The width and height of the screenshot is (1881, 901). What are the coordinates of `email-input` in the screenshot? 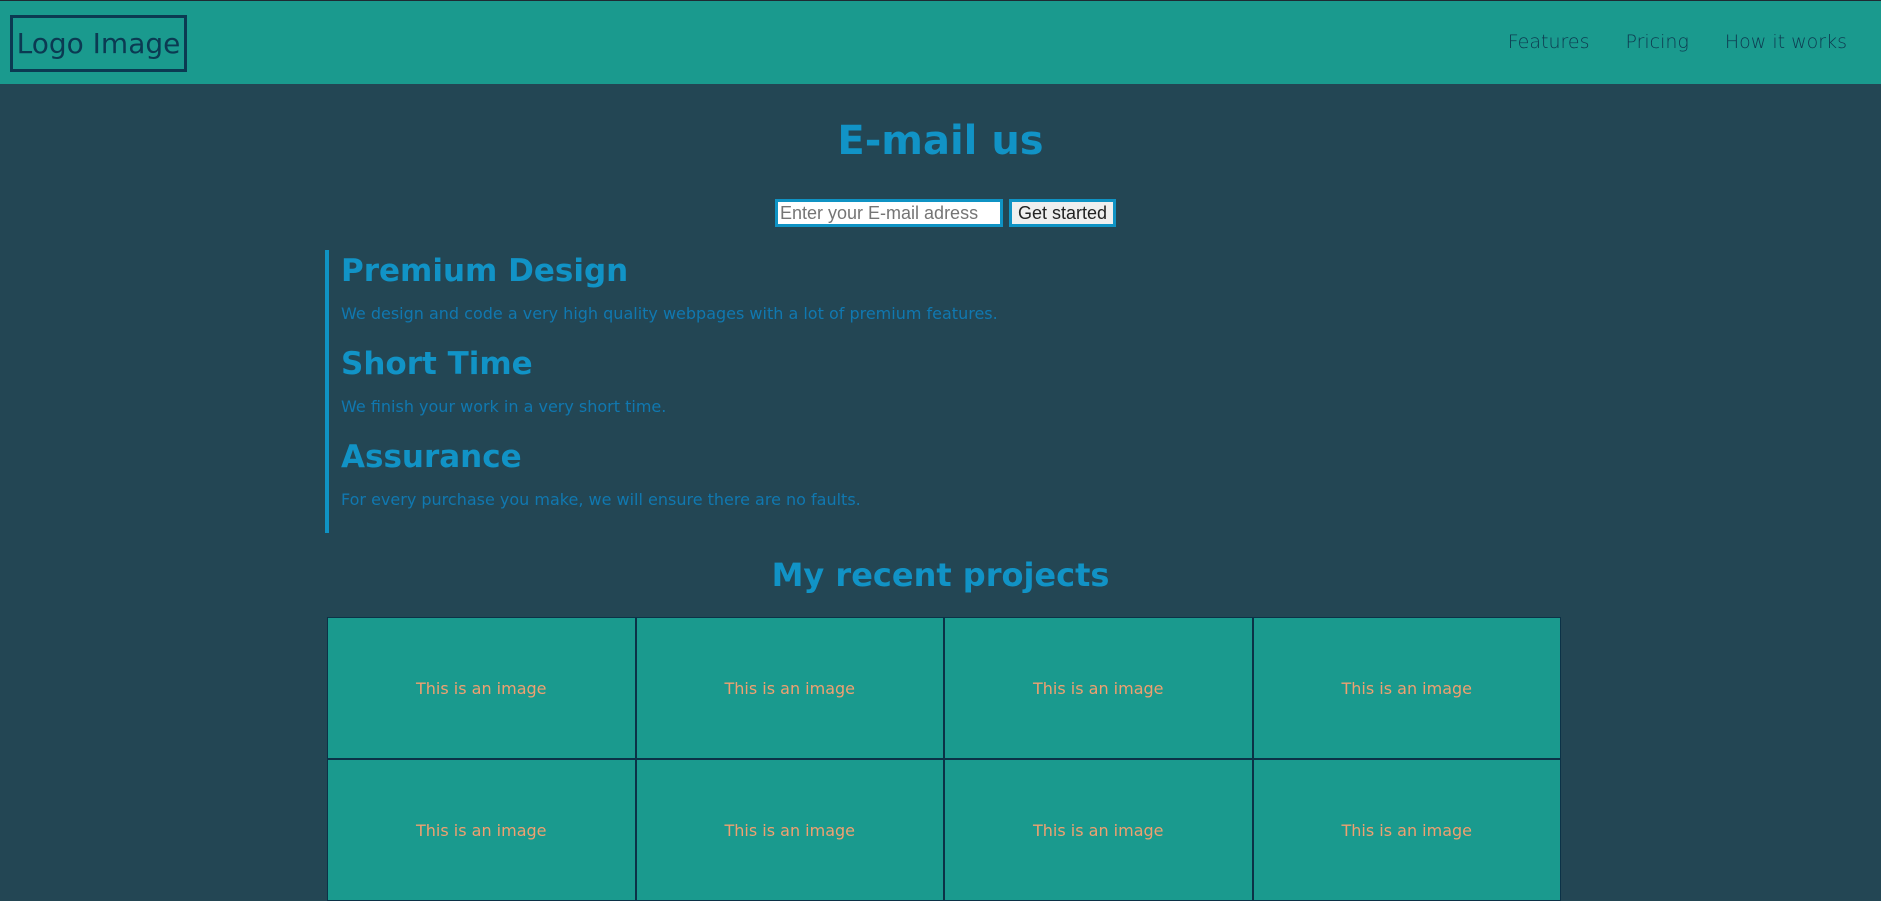 It's located at (889, 213).